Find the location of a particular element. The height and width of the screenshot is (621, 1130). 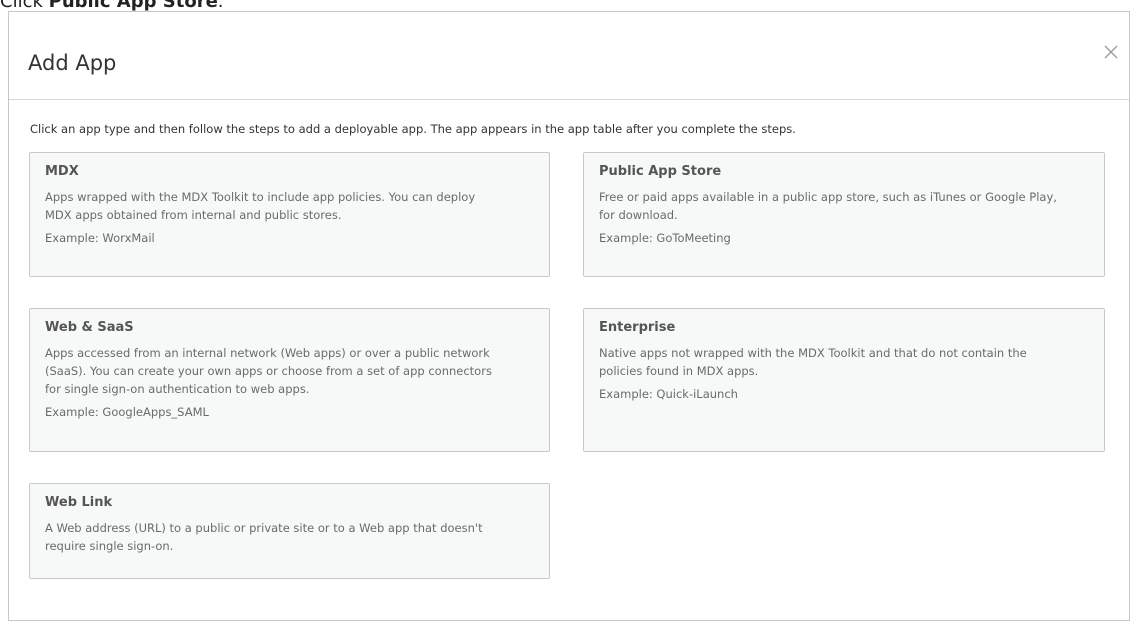

close-button is located at coordinates (1111, 52).